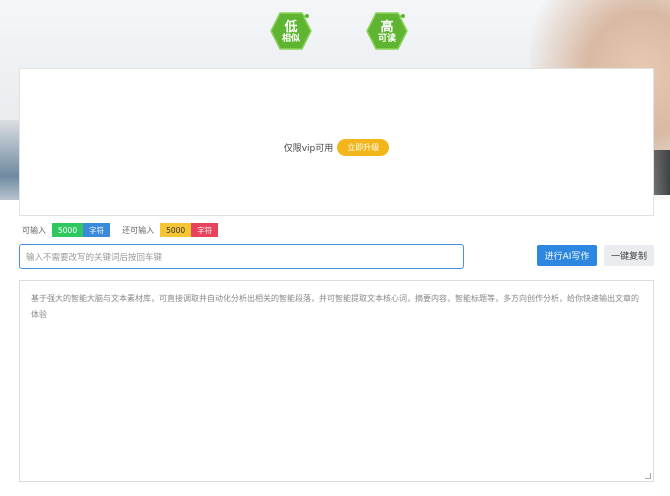 This screenshot has height=496, width=670. What do you see at coordinates (138, 230) in the screenshot?
I see `remaining-label: 还可输入` at bounding box center [138, 230].